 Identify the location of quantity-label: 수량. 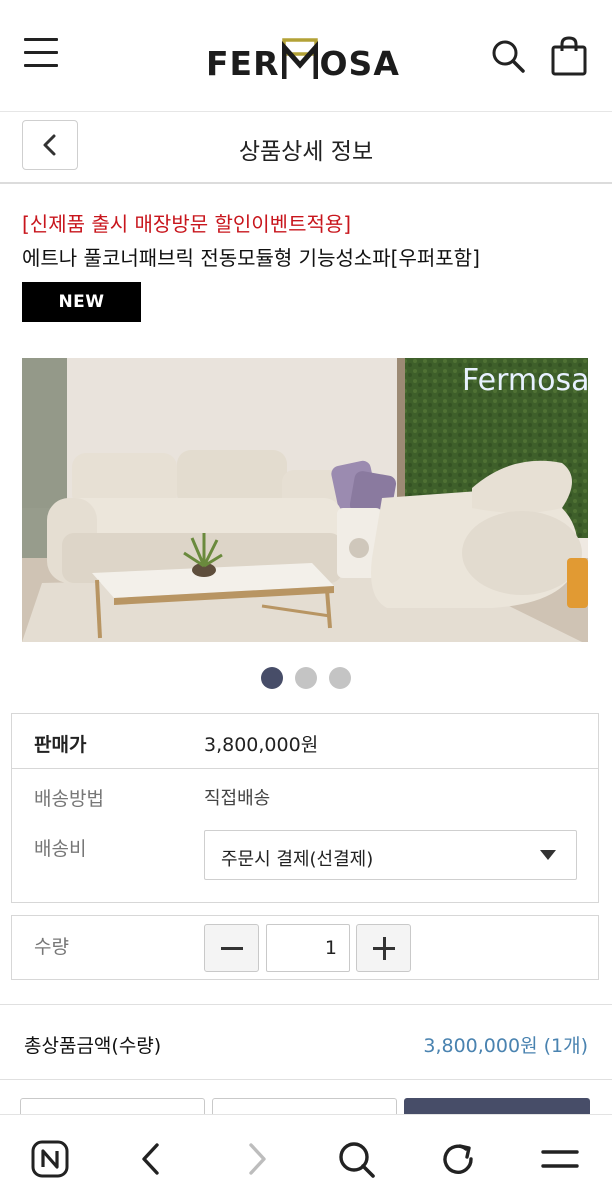
(51, 947).